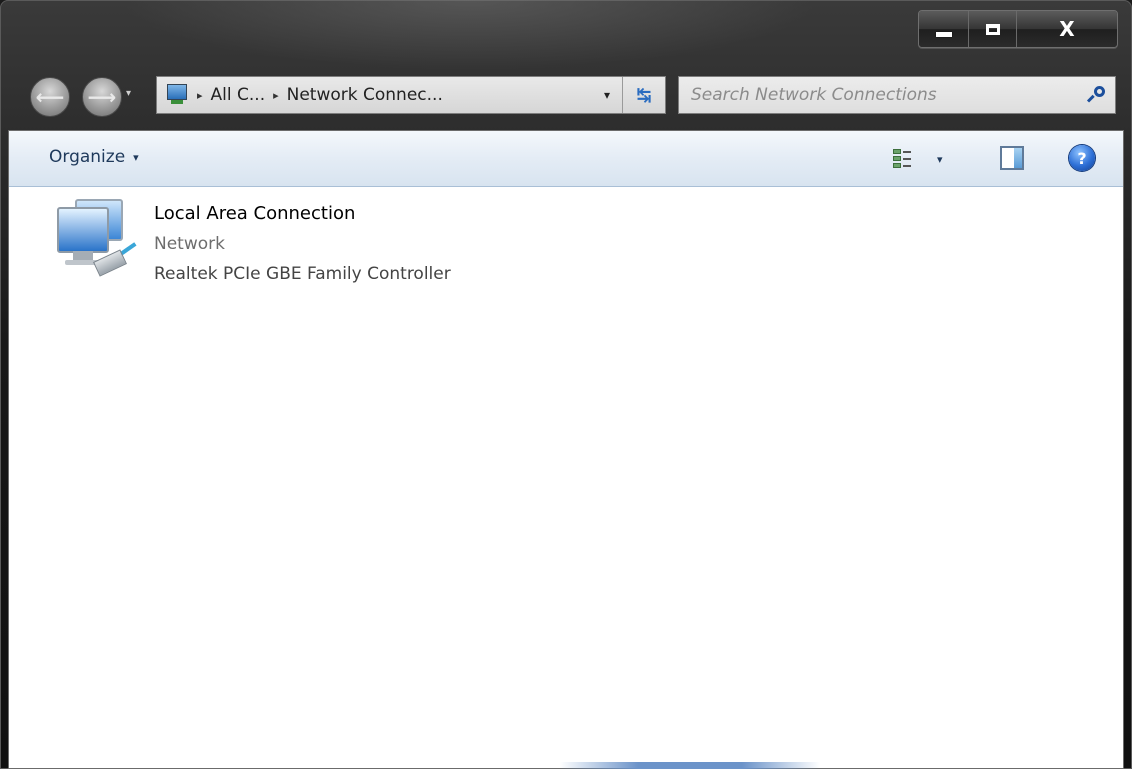 The image size is (1132, 769). I want to click on taskbar-highlight, so click(690, 765).